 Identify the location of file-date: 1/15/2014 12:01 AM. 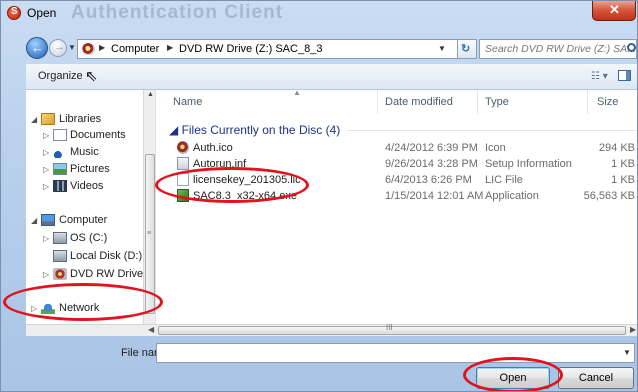
(434, 196).